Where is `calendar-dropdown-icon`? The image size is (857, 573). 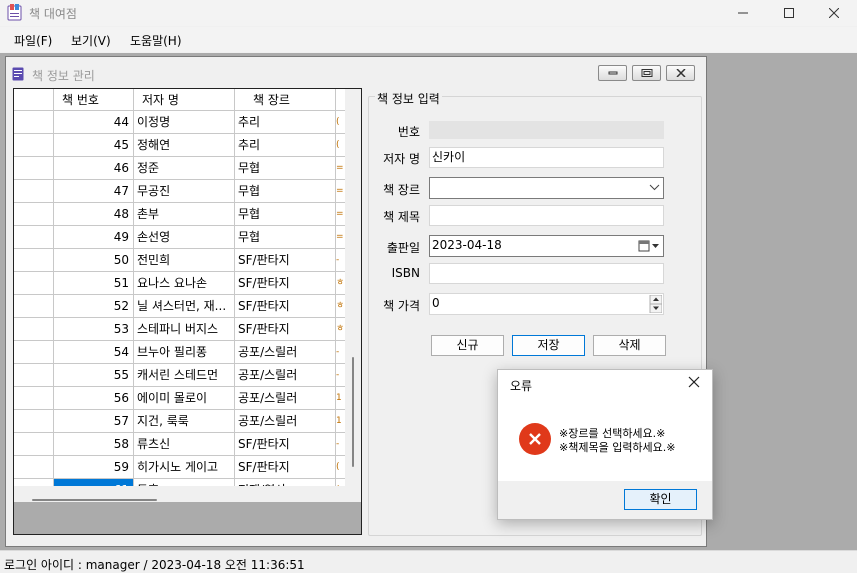 calendar-dropdown-icon is located at coordinates (649, 246).